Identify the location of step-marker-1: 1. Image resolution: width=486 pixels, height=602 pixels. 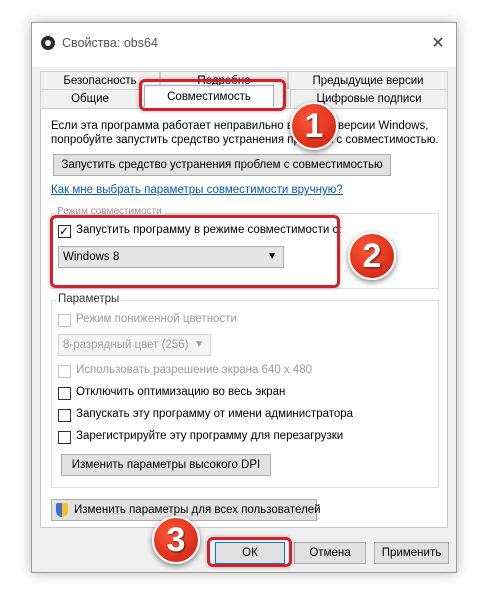
(314, 126).